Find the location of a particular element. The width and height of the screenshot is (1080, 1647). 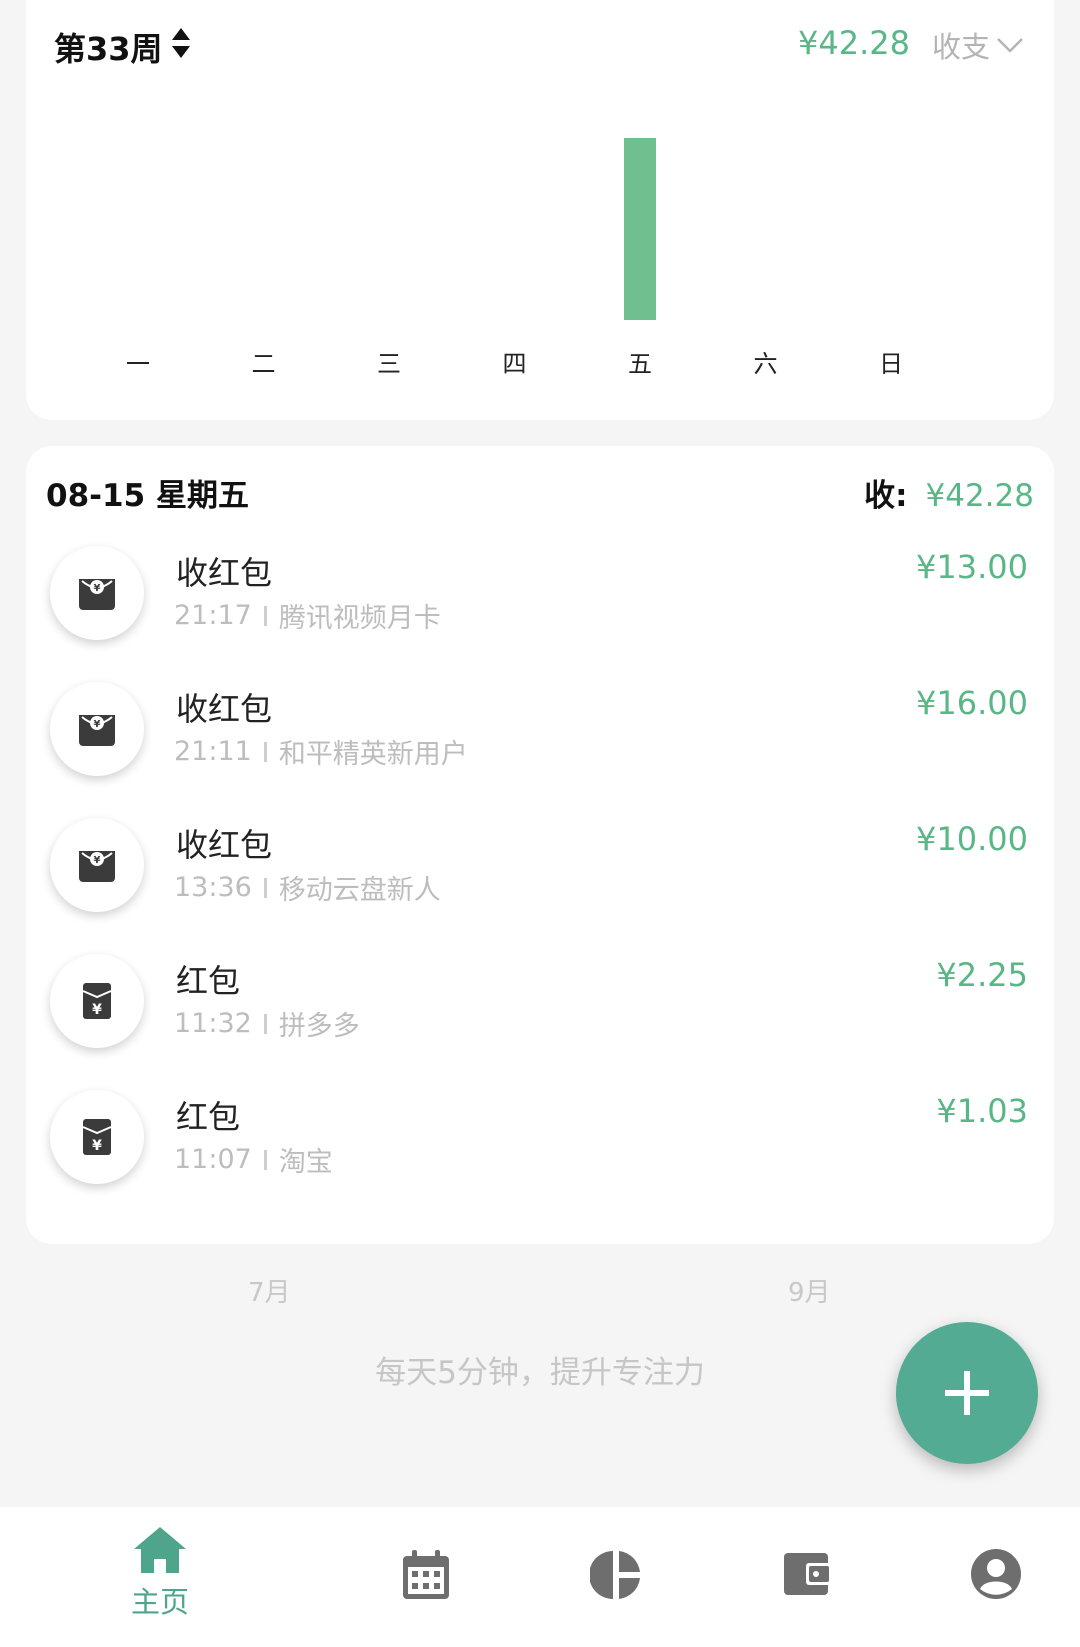

prev-month-label: 7月 is located at coordinates (269, 1290).